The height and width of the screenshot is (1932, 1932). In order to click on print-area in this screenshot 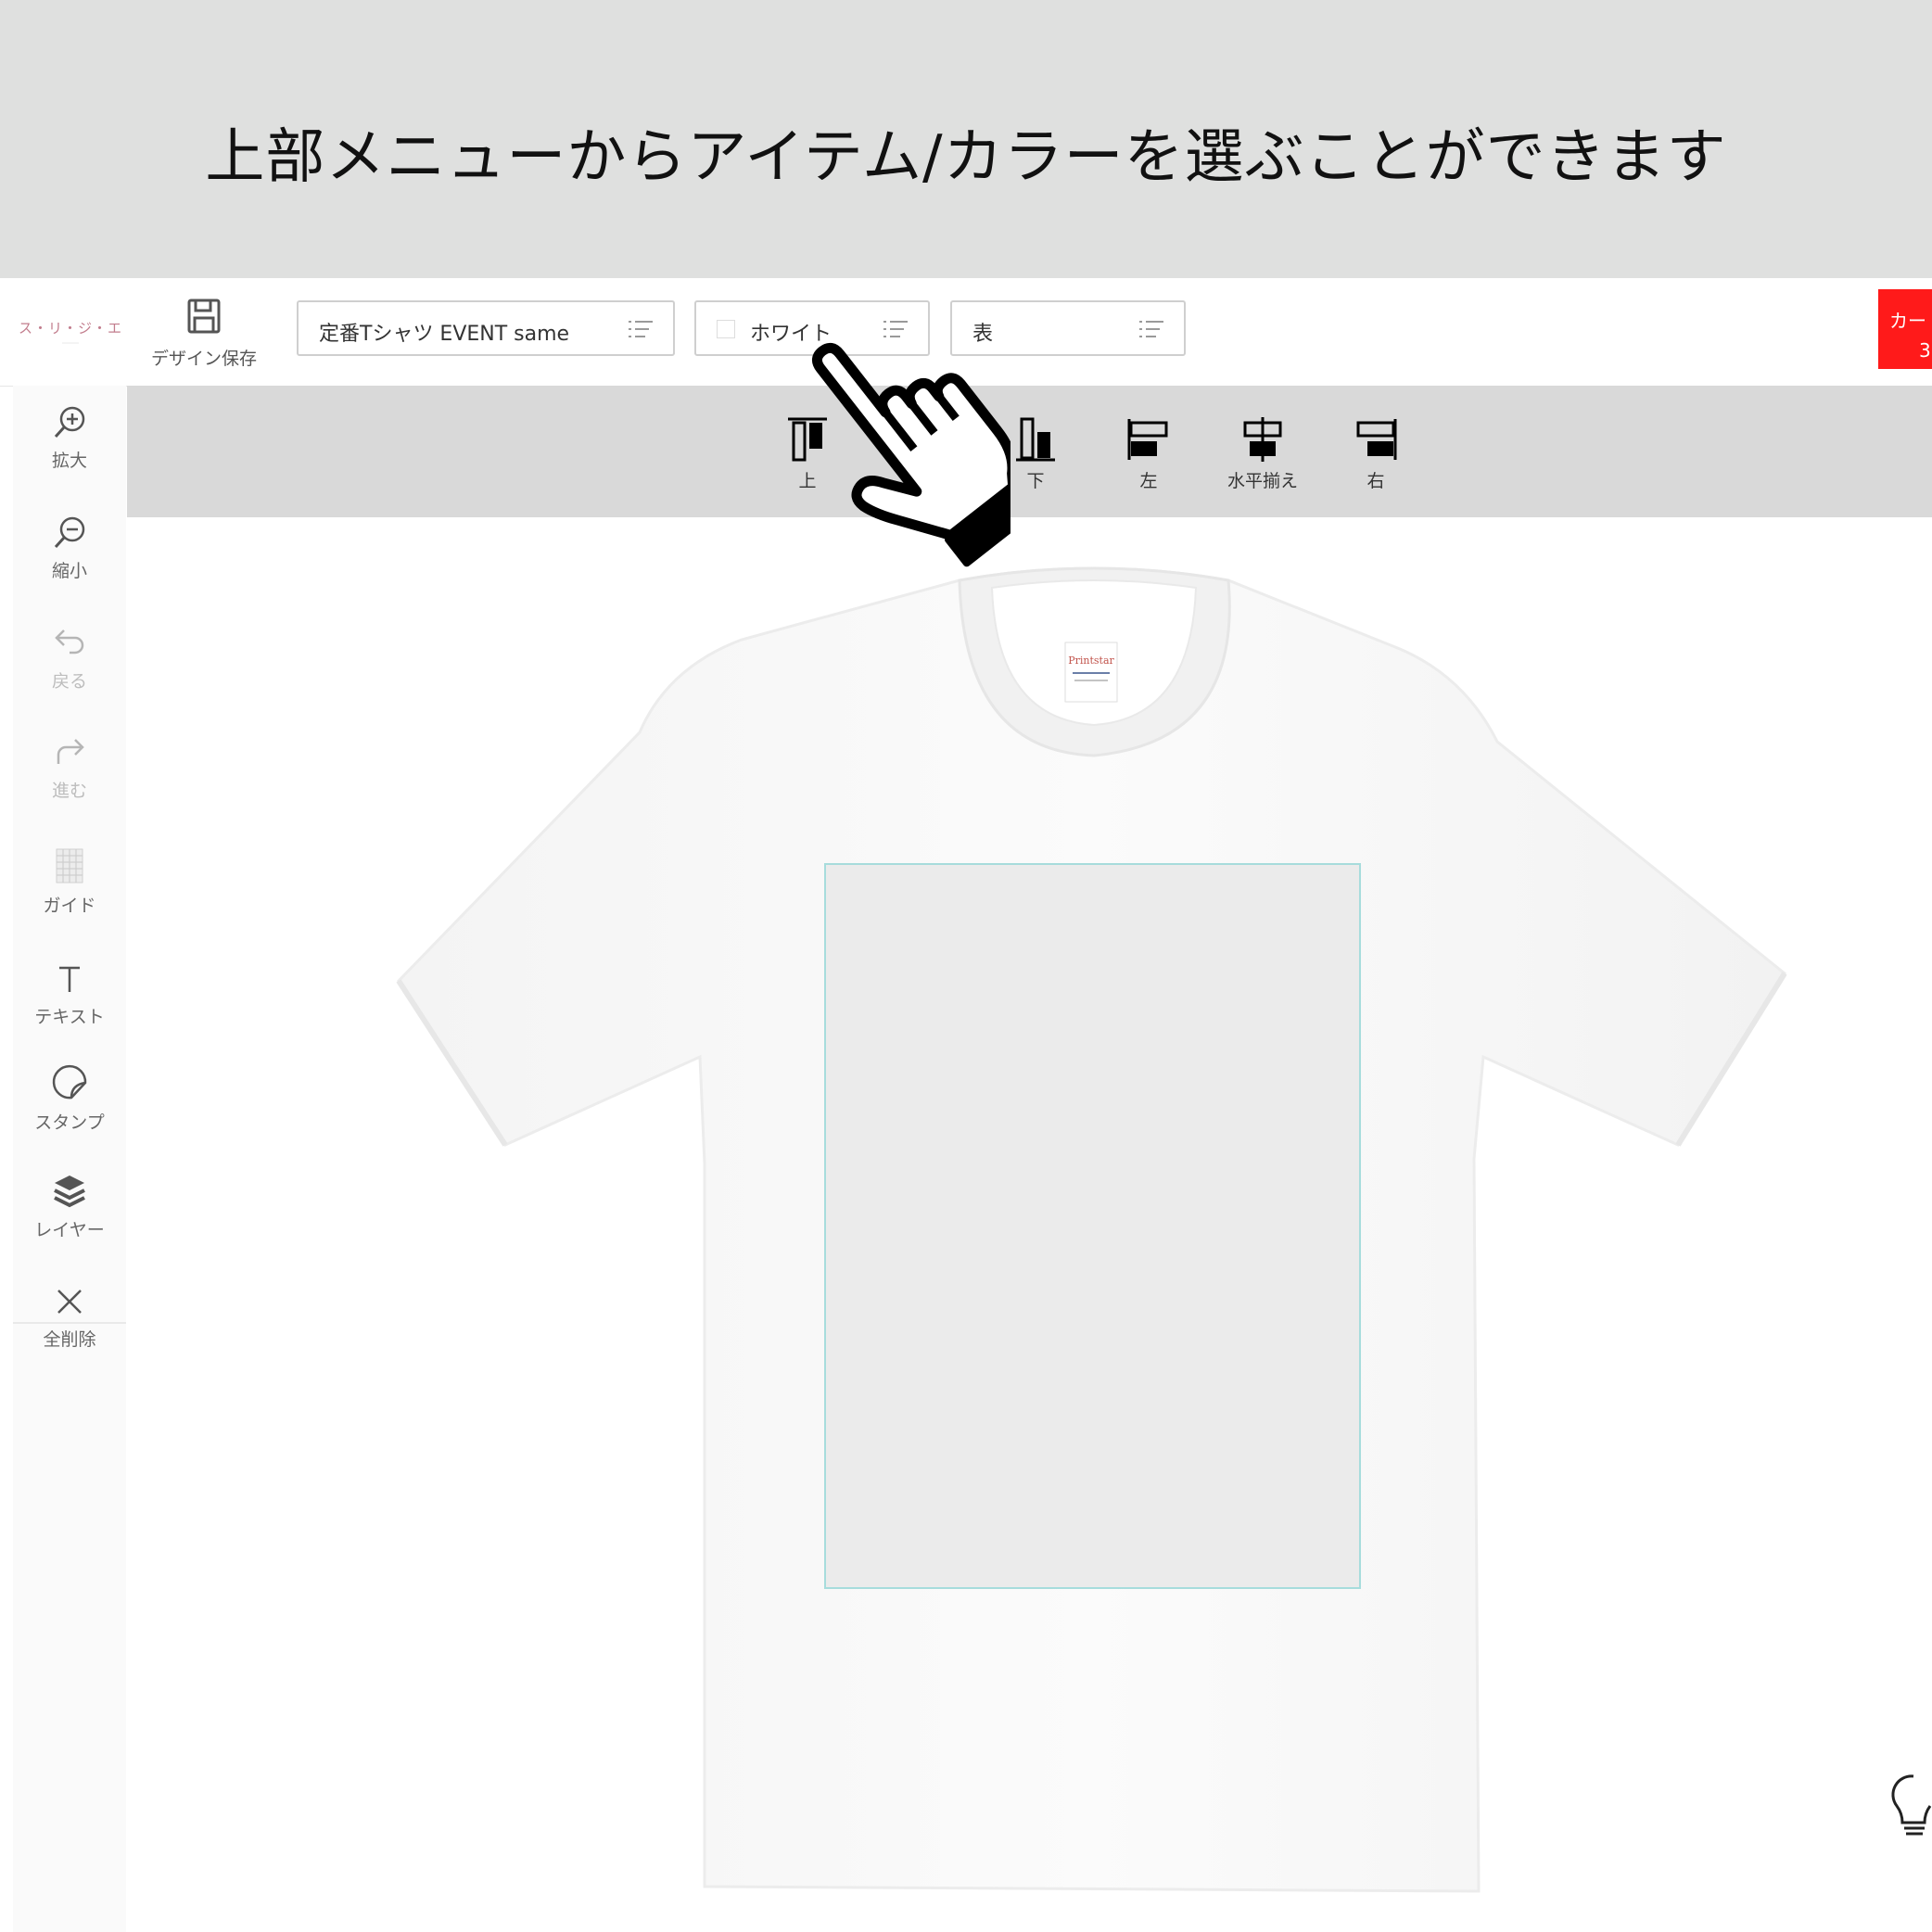, I will do `click(1092, 1226)`.